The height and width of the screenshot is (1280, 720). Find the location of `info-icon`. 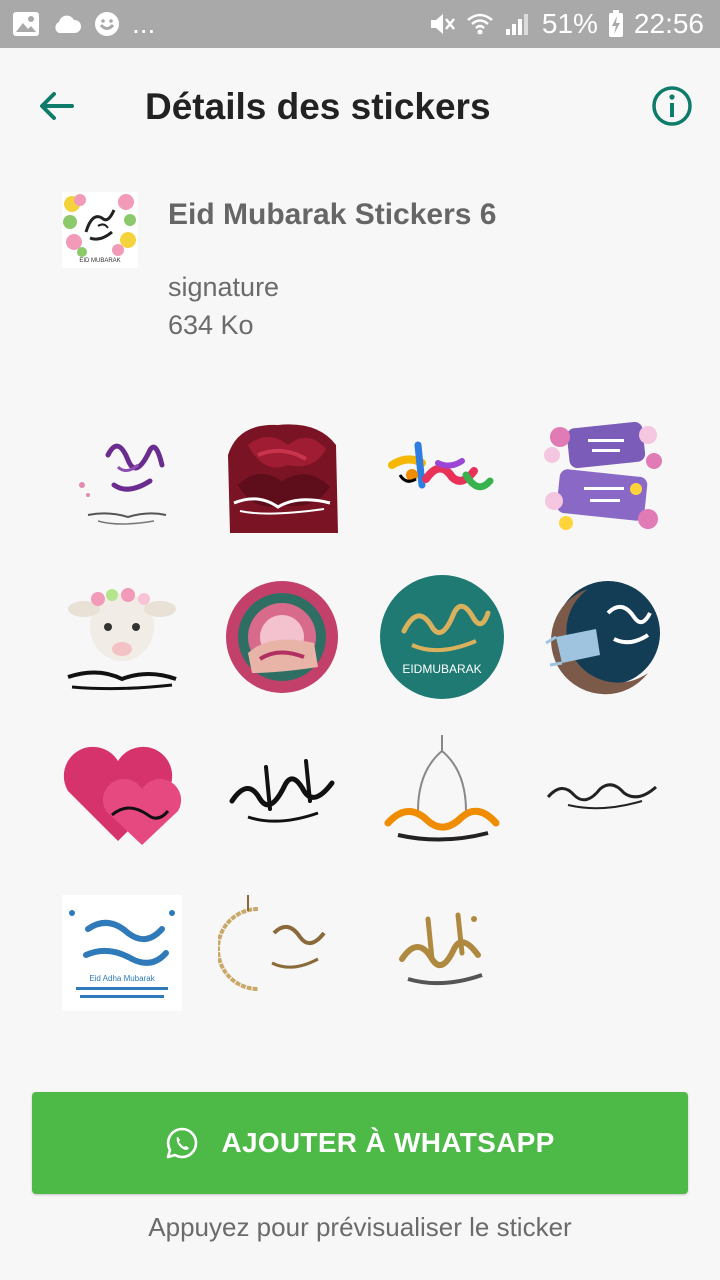

info-icon is located at coordinates (672, 106).